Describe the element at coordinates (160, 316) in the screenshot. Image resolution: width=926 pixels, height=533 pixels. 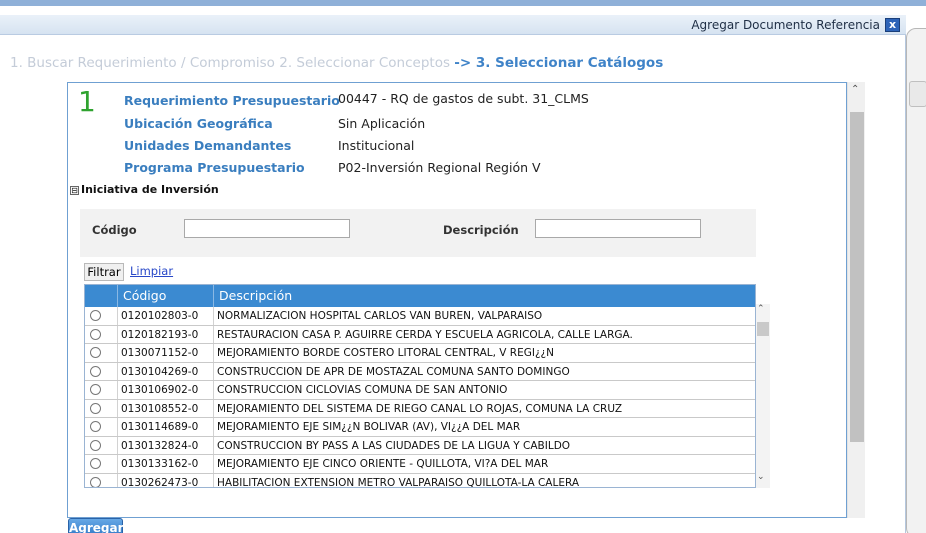
I see `cell-codigo: 0120102803-0` at that location.